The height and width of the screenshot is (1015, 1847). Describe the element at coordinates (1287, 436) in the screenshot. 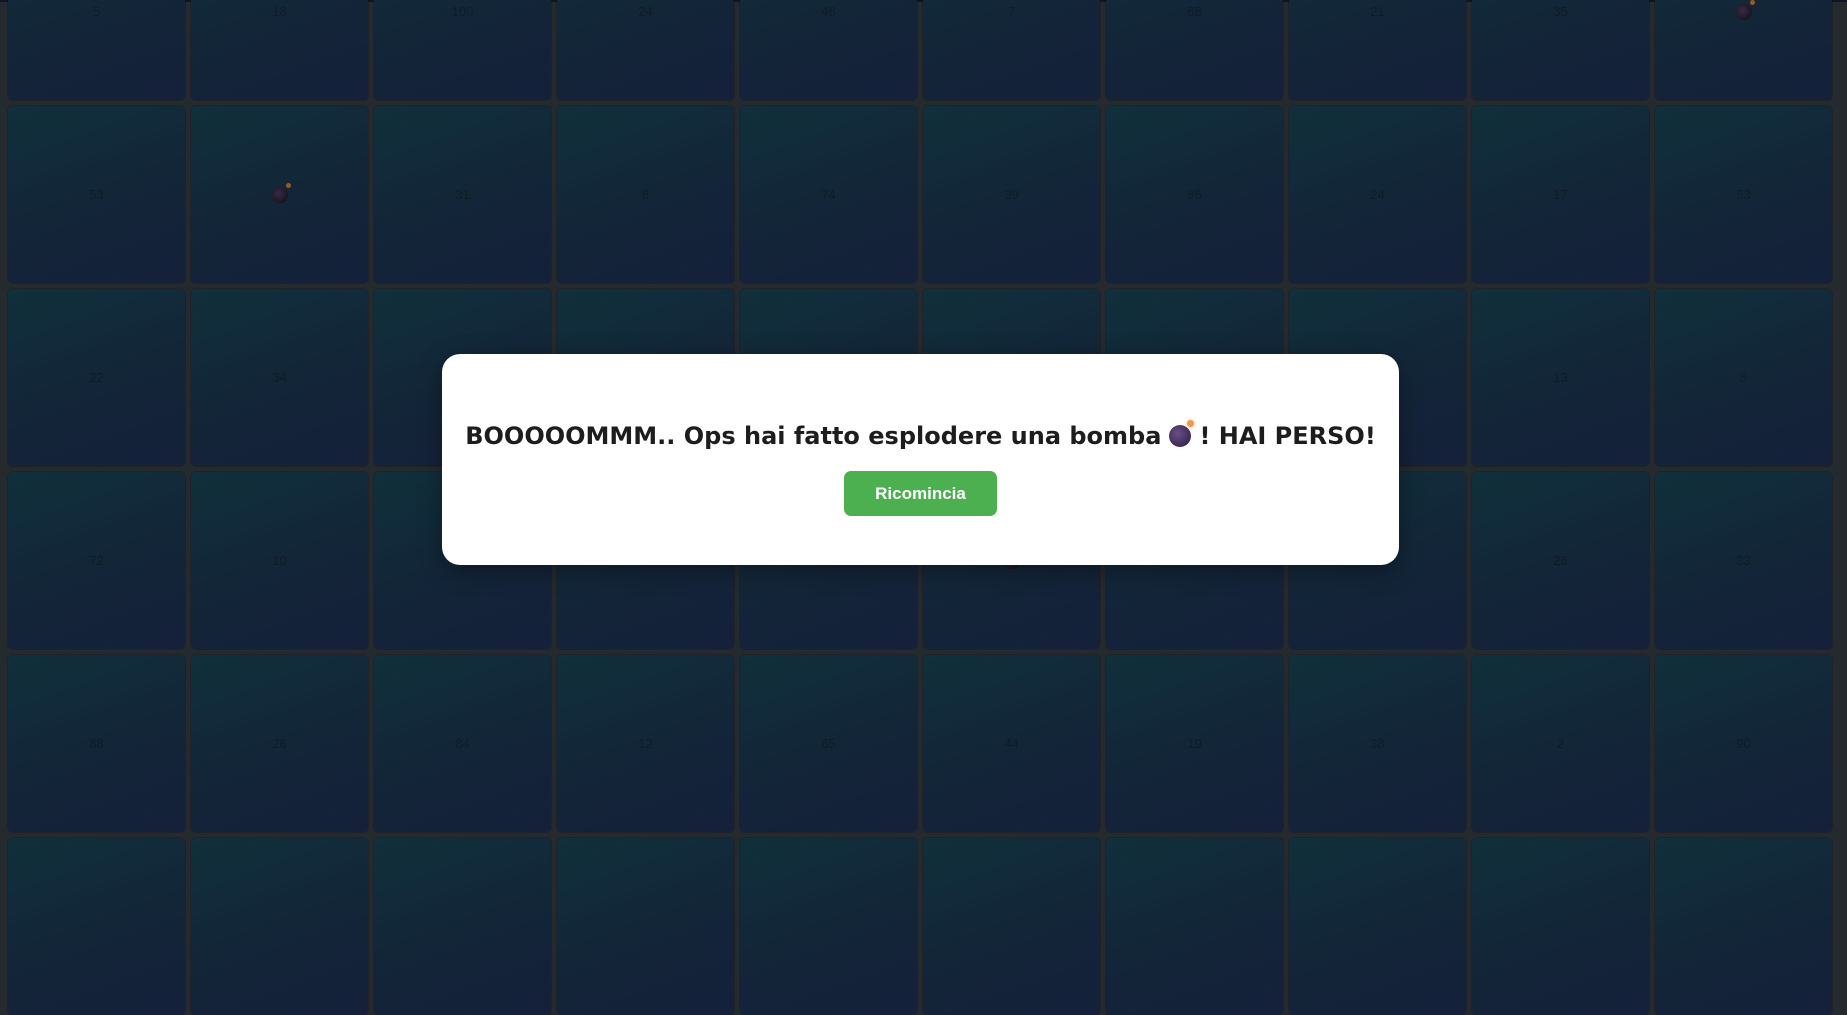

I see `game-over-message-end: ! HAI PERSO!` at that location.